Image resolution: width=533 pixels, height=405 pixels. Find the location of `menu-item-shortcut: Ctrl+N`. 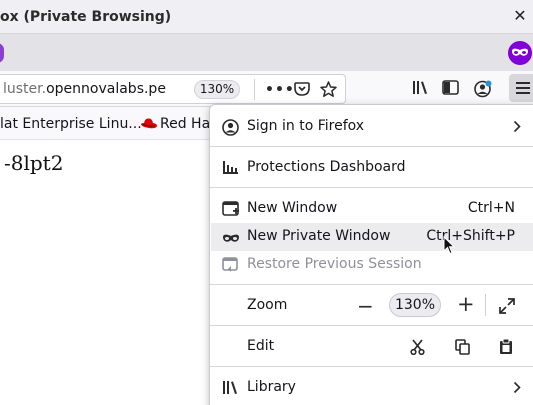

menu-item-shortcut: Ctrl+N is located at coordinates (491, 208).